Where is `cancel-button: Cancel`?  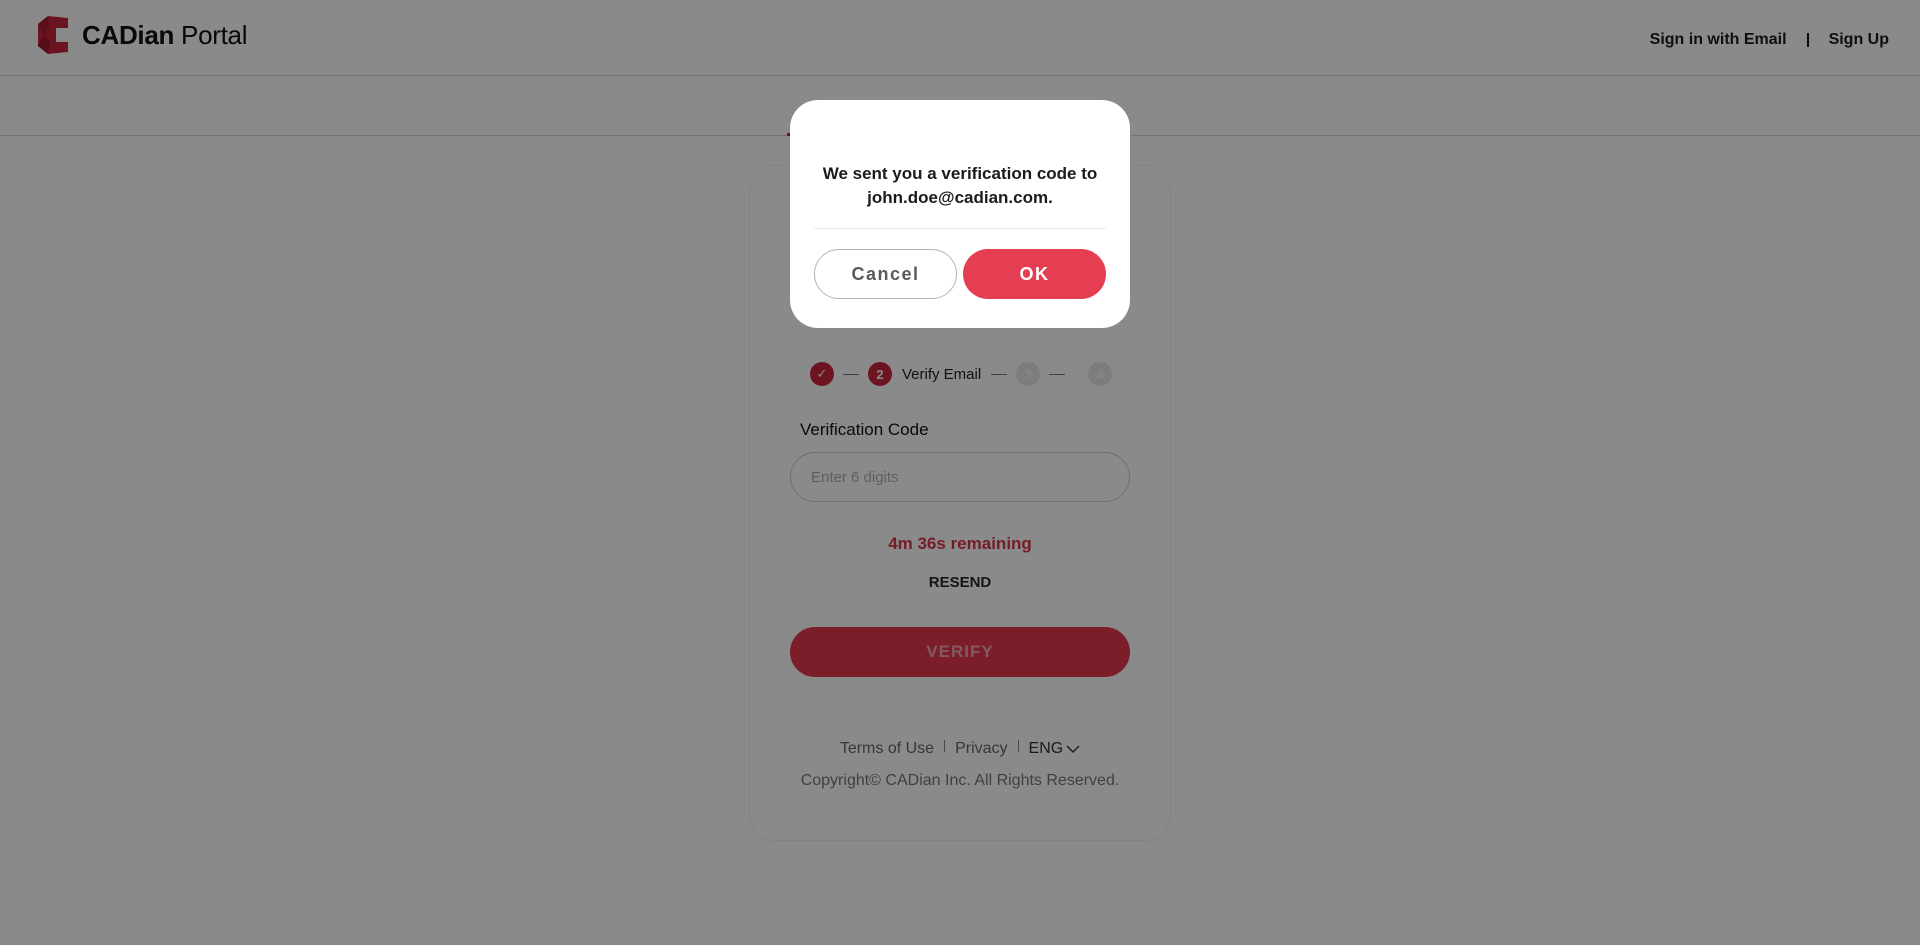 cancel-button: Cancel is located at coordinates (885, 274).